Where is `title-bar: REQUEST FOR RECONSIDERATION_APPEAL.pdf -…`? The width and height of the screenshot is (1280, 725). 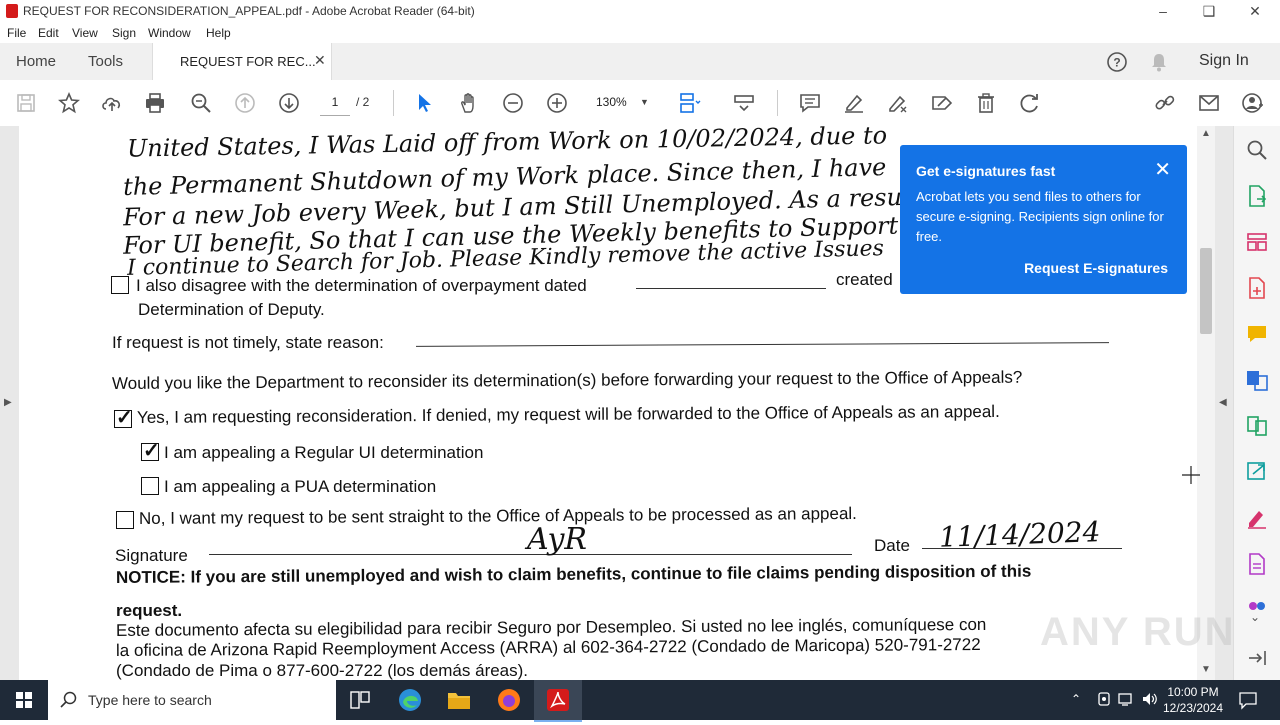
title-bar: REQUEST FOR RECONSIDERATION_APPEAL.pdf -… is located at coordinates (640, 11).